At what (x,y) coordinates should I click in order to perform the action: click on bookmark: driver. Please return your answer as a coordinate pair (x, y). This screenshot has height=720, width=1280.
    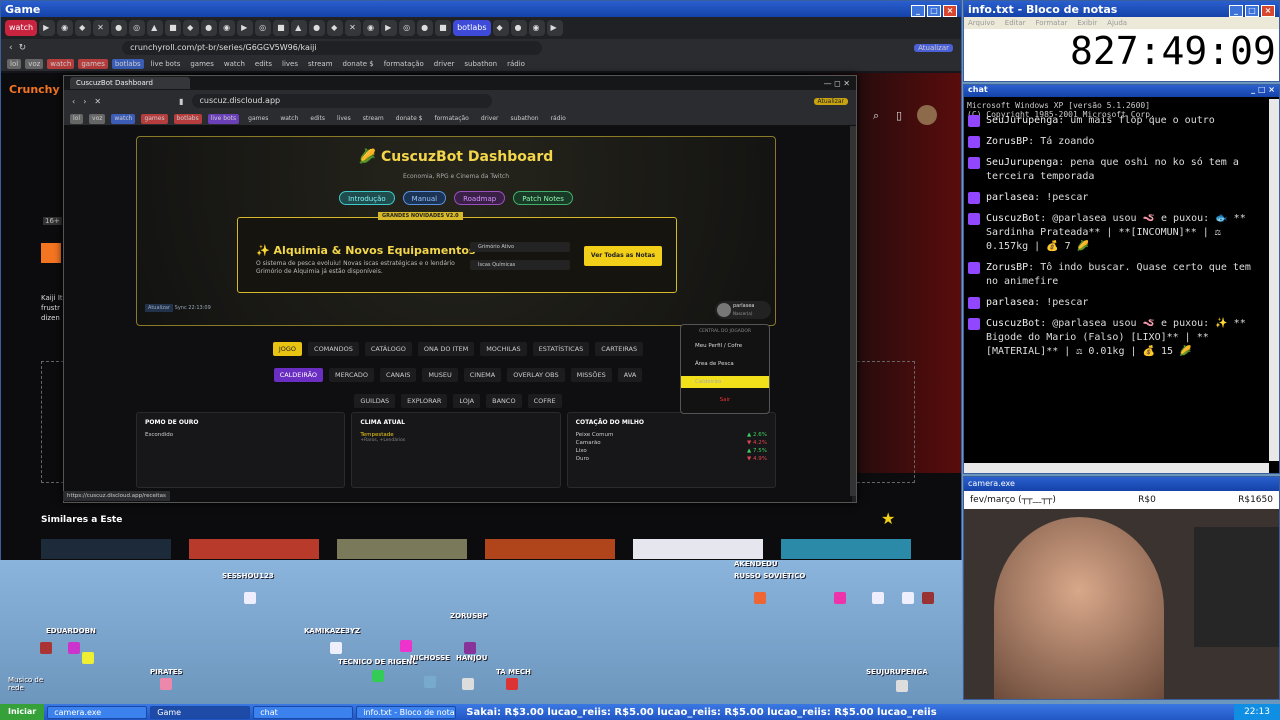
    Looking at the image, I should click on (444, 64).